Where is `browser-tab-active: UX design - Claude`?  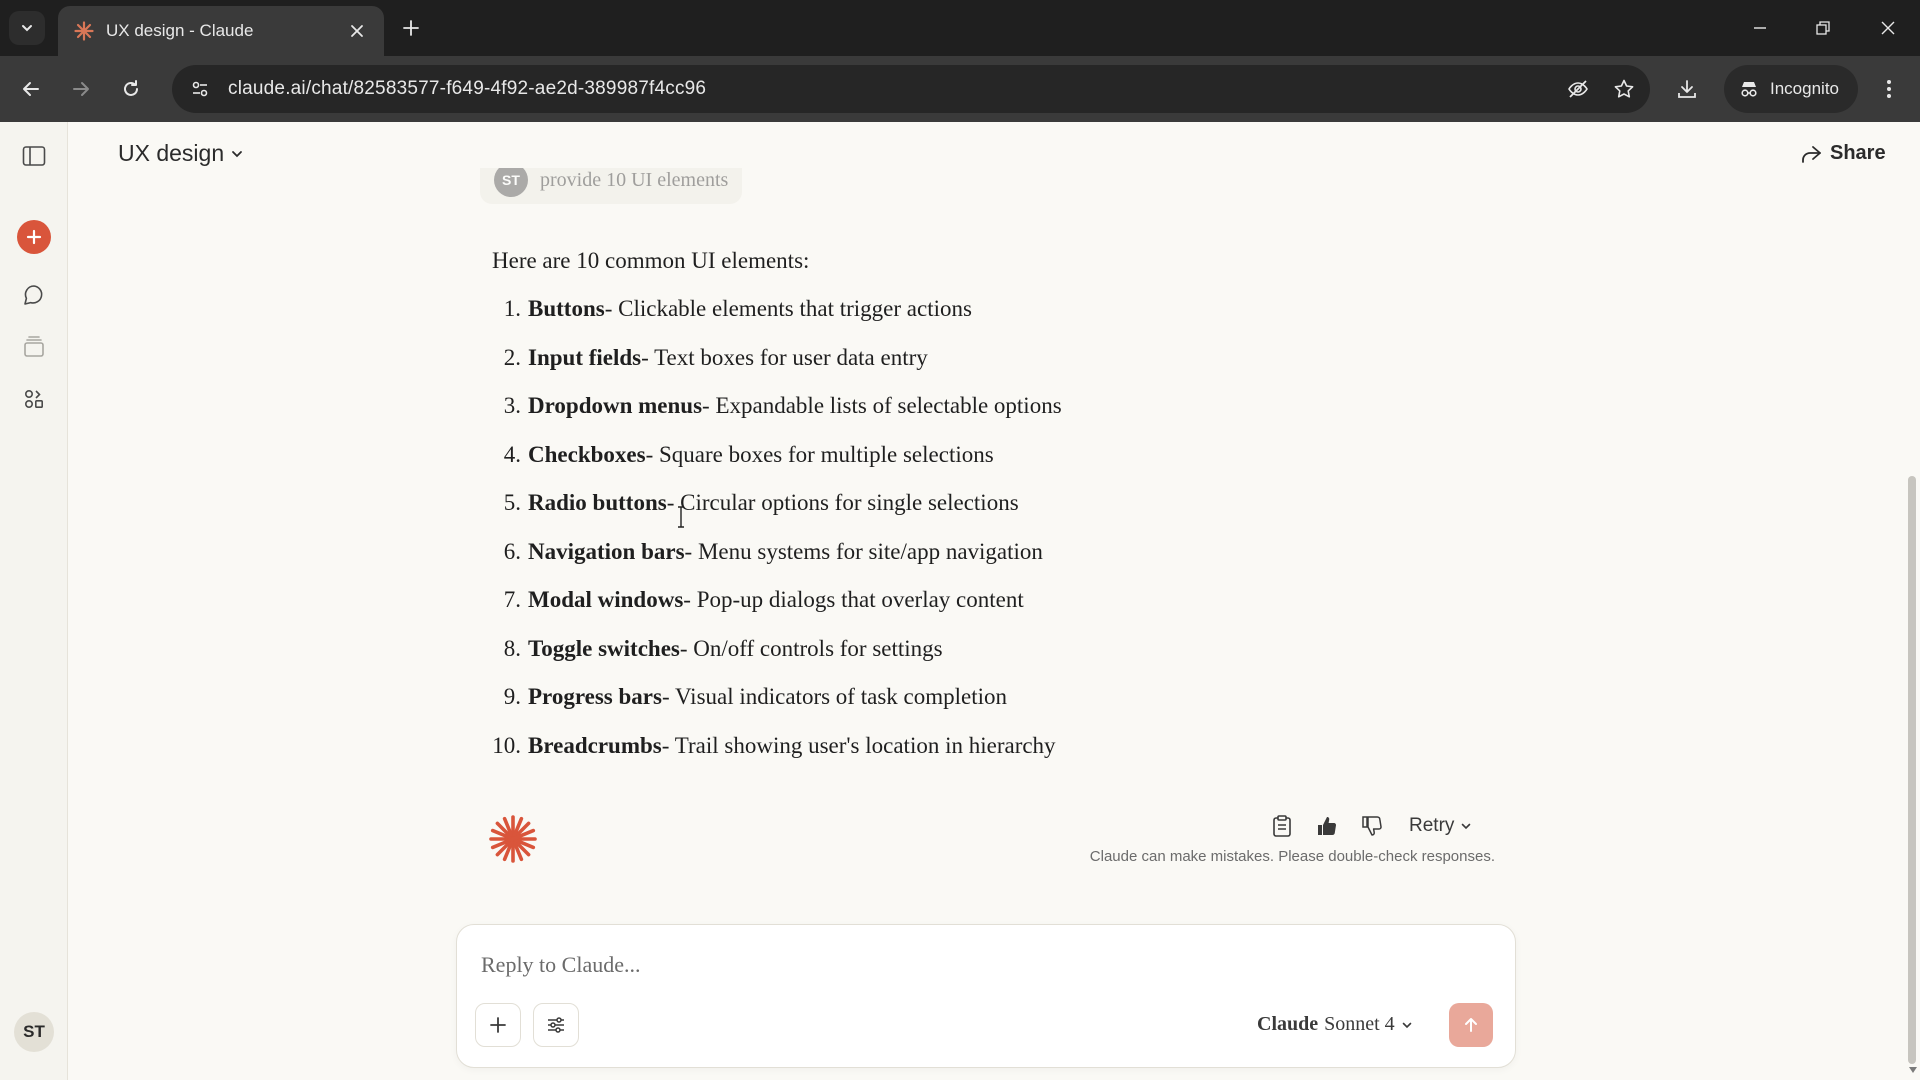
browser-tab-active: UX design - Claude is located at coordinates (221, 31).